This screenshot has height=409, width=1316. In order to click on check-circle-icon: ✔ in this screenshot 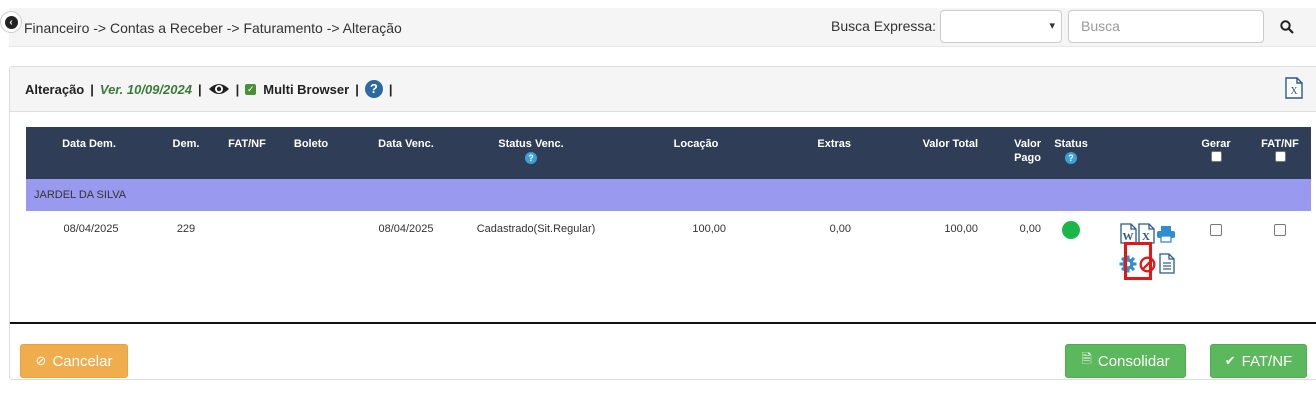, I will do `click(1230, 360)`.